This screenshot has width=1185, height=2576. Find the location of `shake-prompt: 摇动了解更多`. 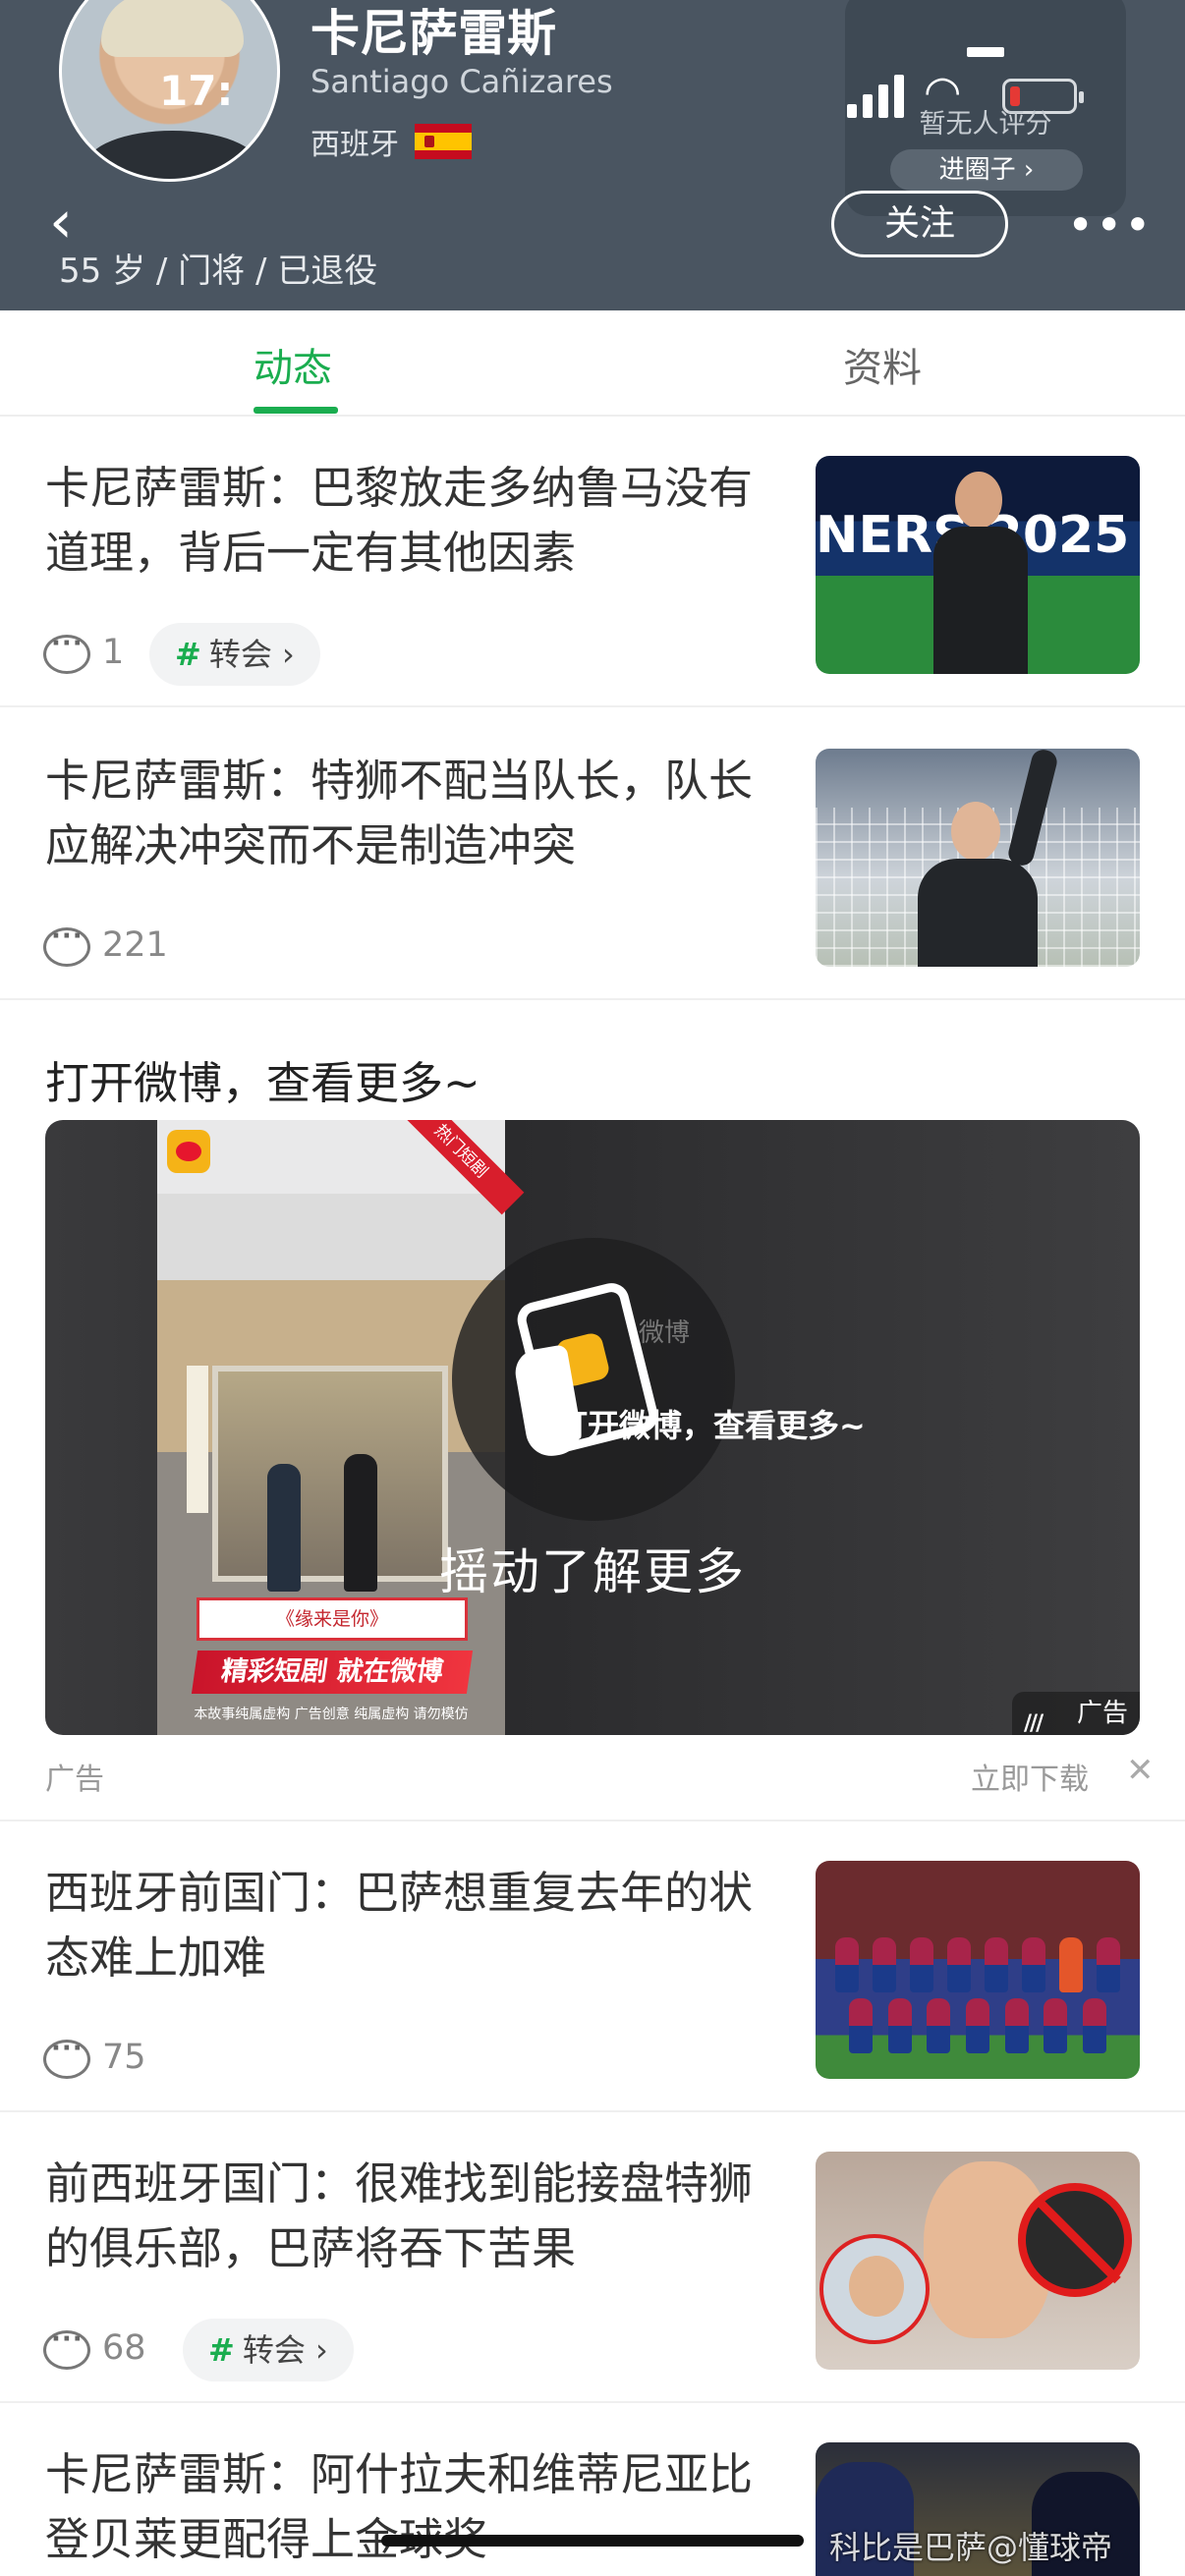

shake-prompt: 摇动了解更多 is located at coordinates (592, 1571).